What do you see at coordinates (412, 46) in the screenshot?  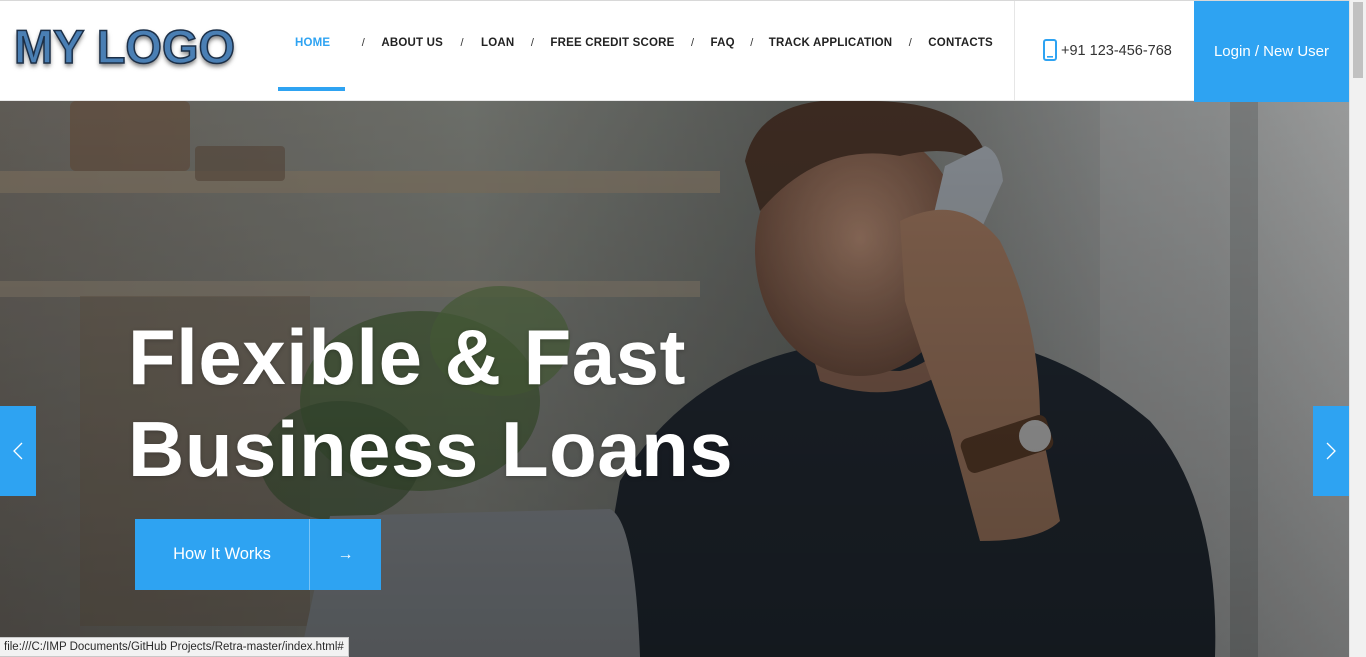 I see `nav-about-us: ABOUT US` at bounding box center [412, 46].